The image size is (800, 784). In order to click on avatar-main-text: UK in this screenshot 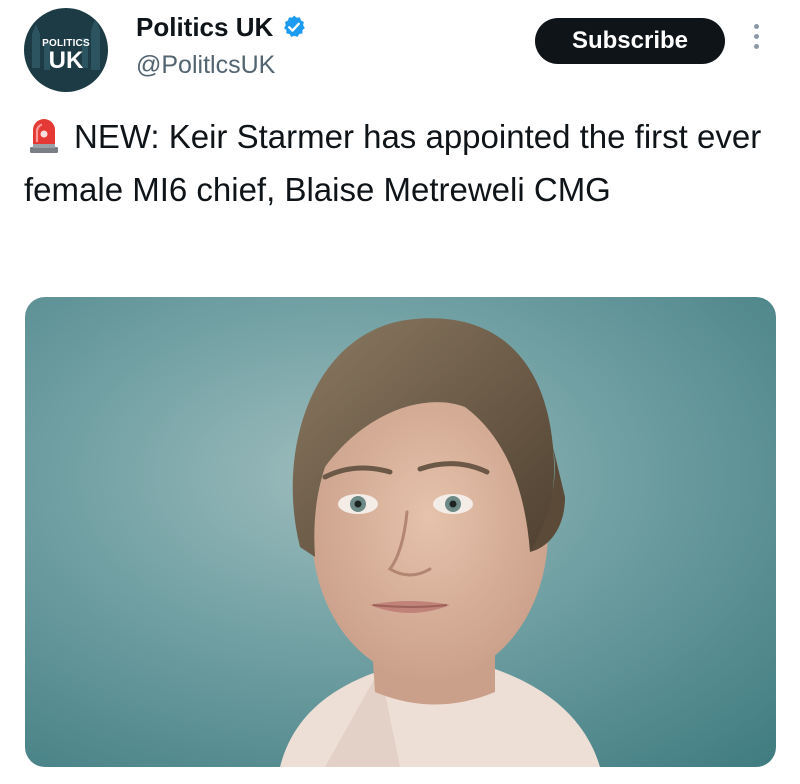, I will do `click(66, 60)`.